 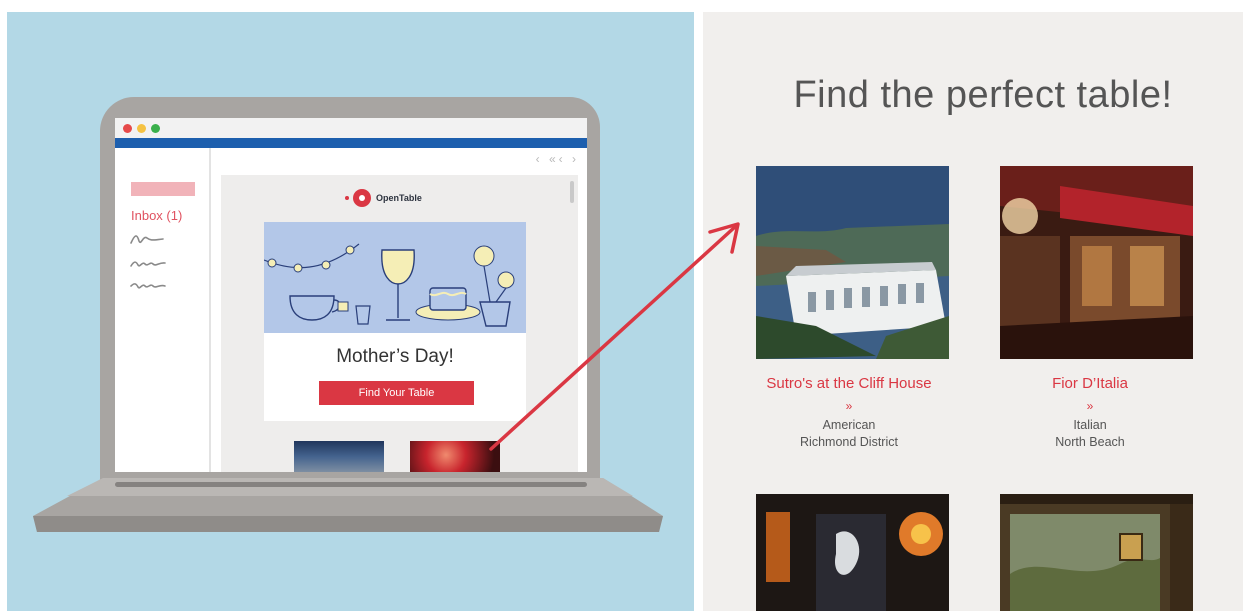 What do you see at coordinates (849, 442) in the screenshot?
I see `restaurant-neighborhood: Richmond District` at bounding box center [849, 442].